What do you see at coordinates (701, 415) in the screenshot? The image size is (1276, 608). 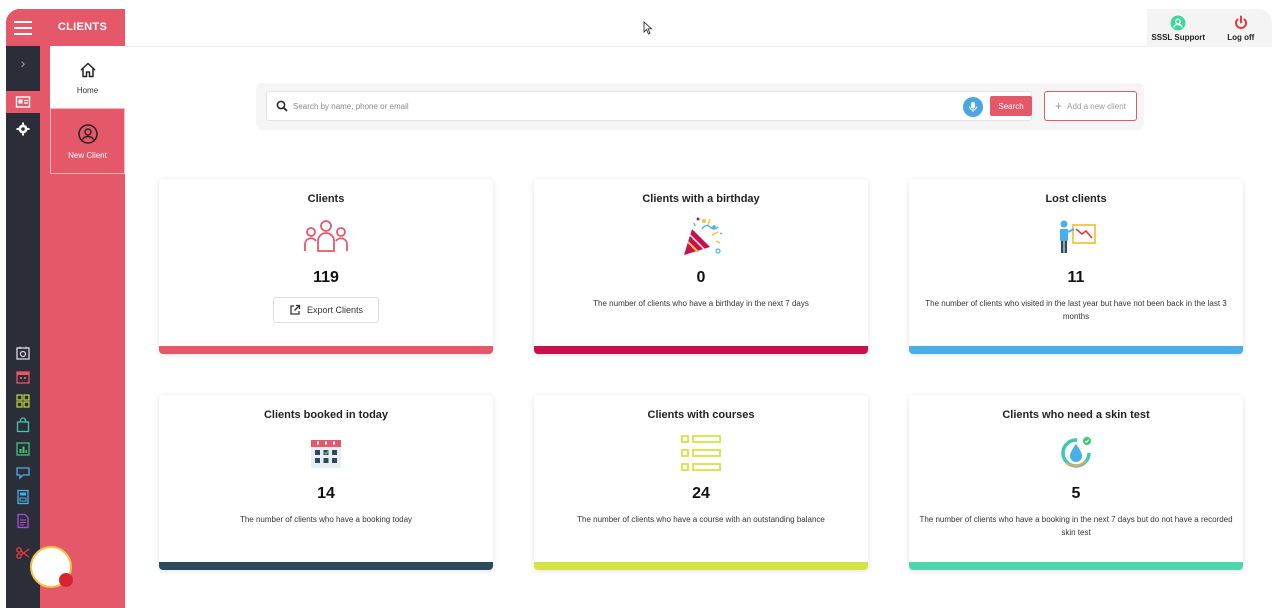 I see `card-title: Clients with courses` at bounding box center [701, 415].